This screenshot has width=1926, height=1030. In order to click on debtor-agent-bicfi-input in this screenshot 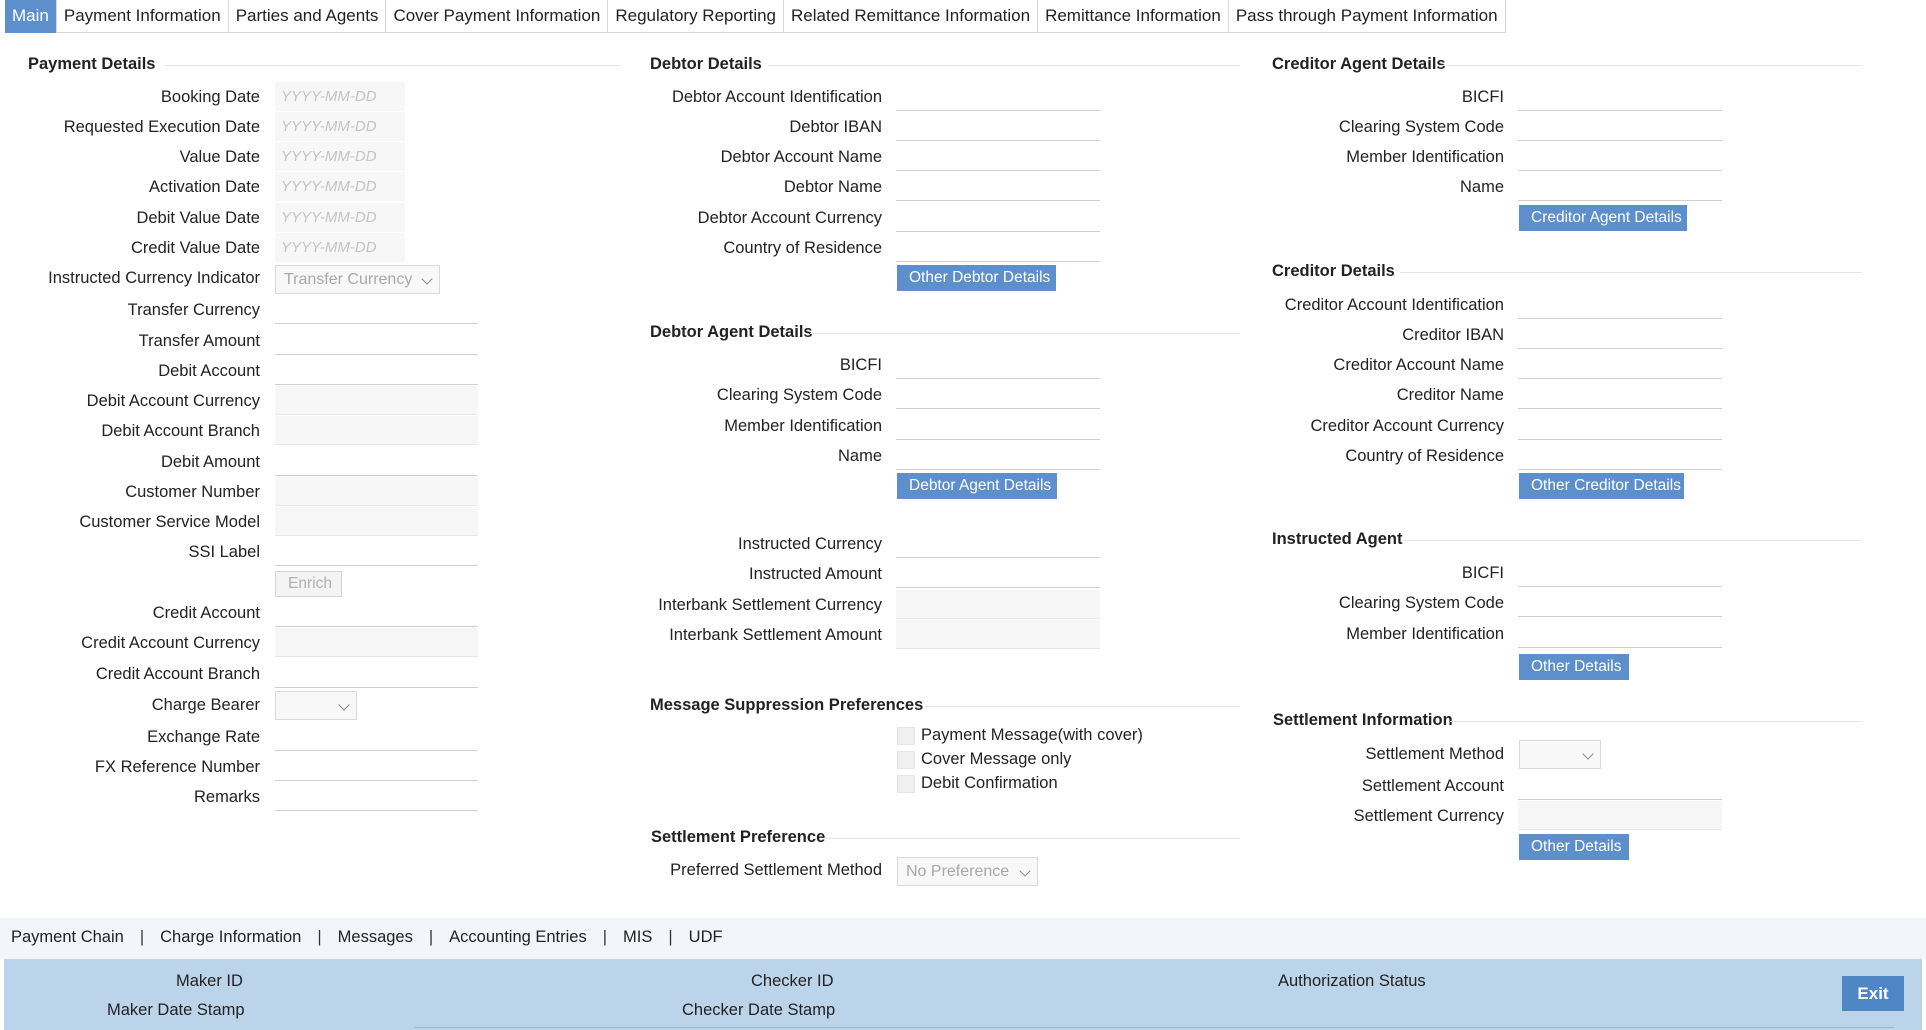, I will do `click(998, 364)`.